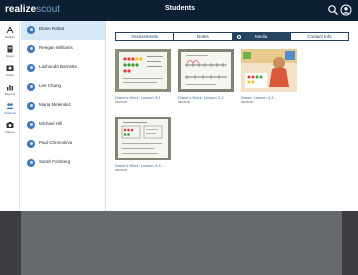 The image size is (358, 275). I want to click on student-name: Michael Hill, so click(51, 123).